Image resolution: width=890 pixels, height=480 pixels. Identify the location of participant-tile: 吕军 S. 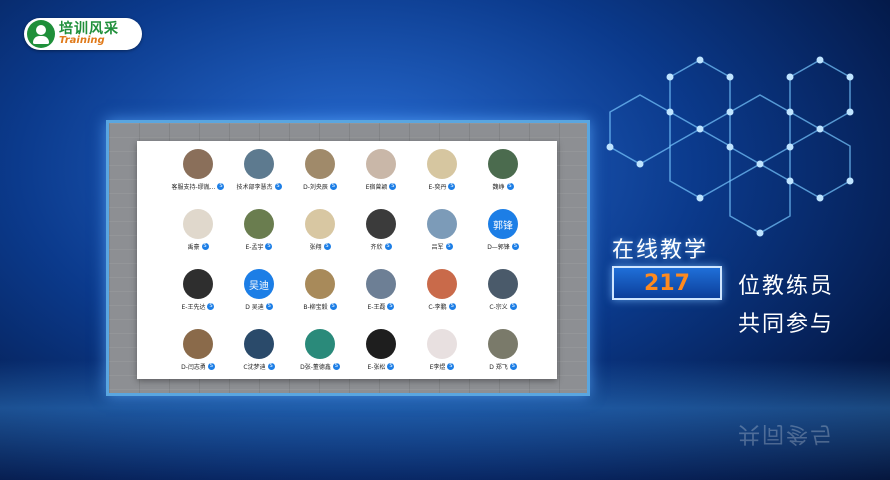
(442, 230).